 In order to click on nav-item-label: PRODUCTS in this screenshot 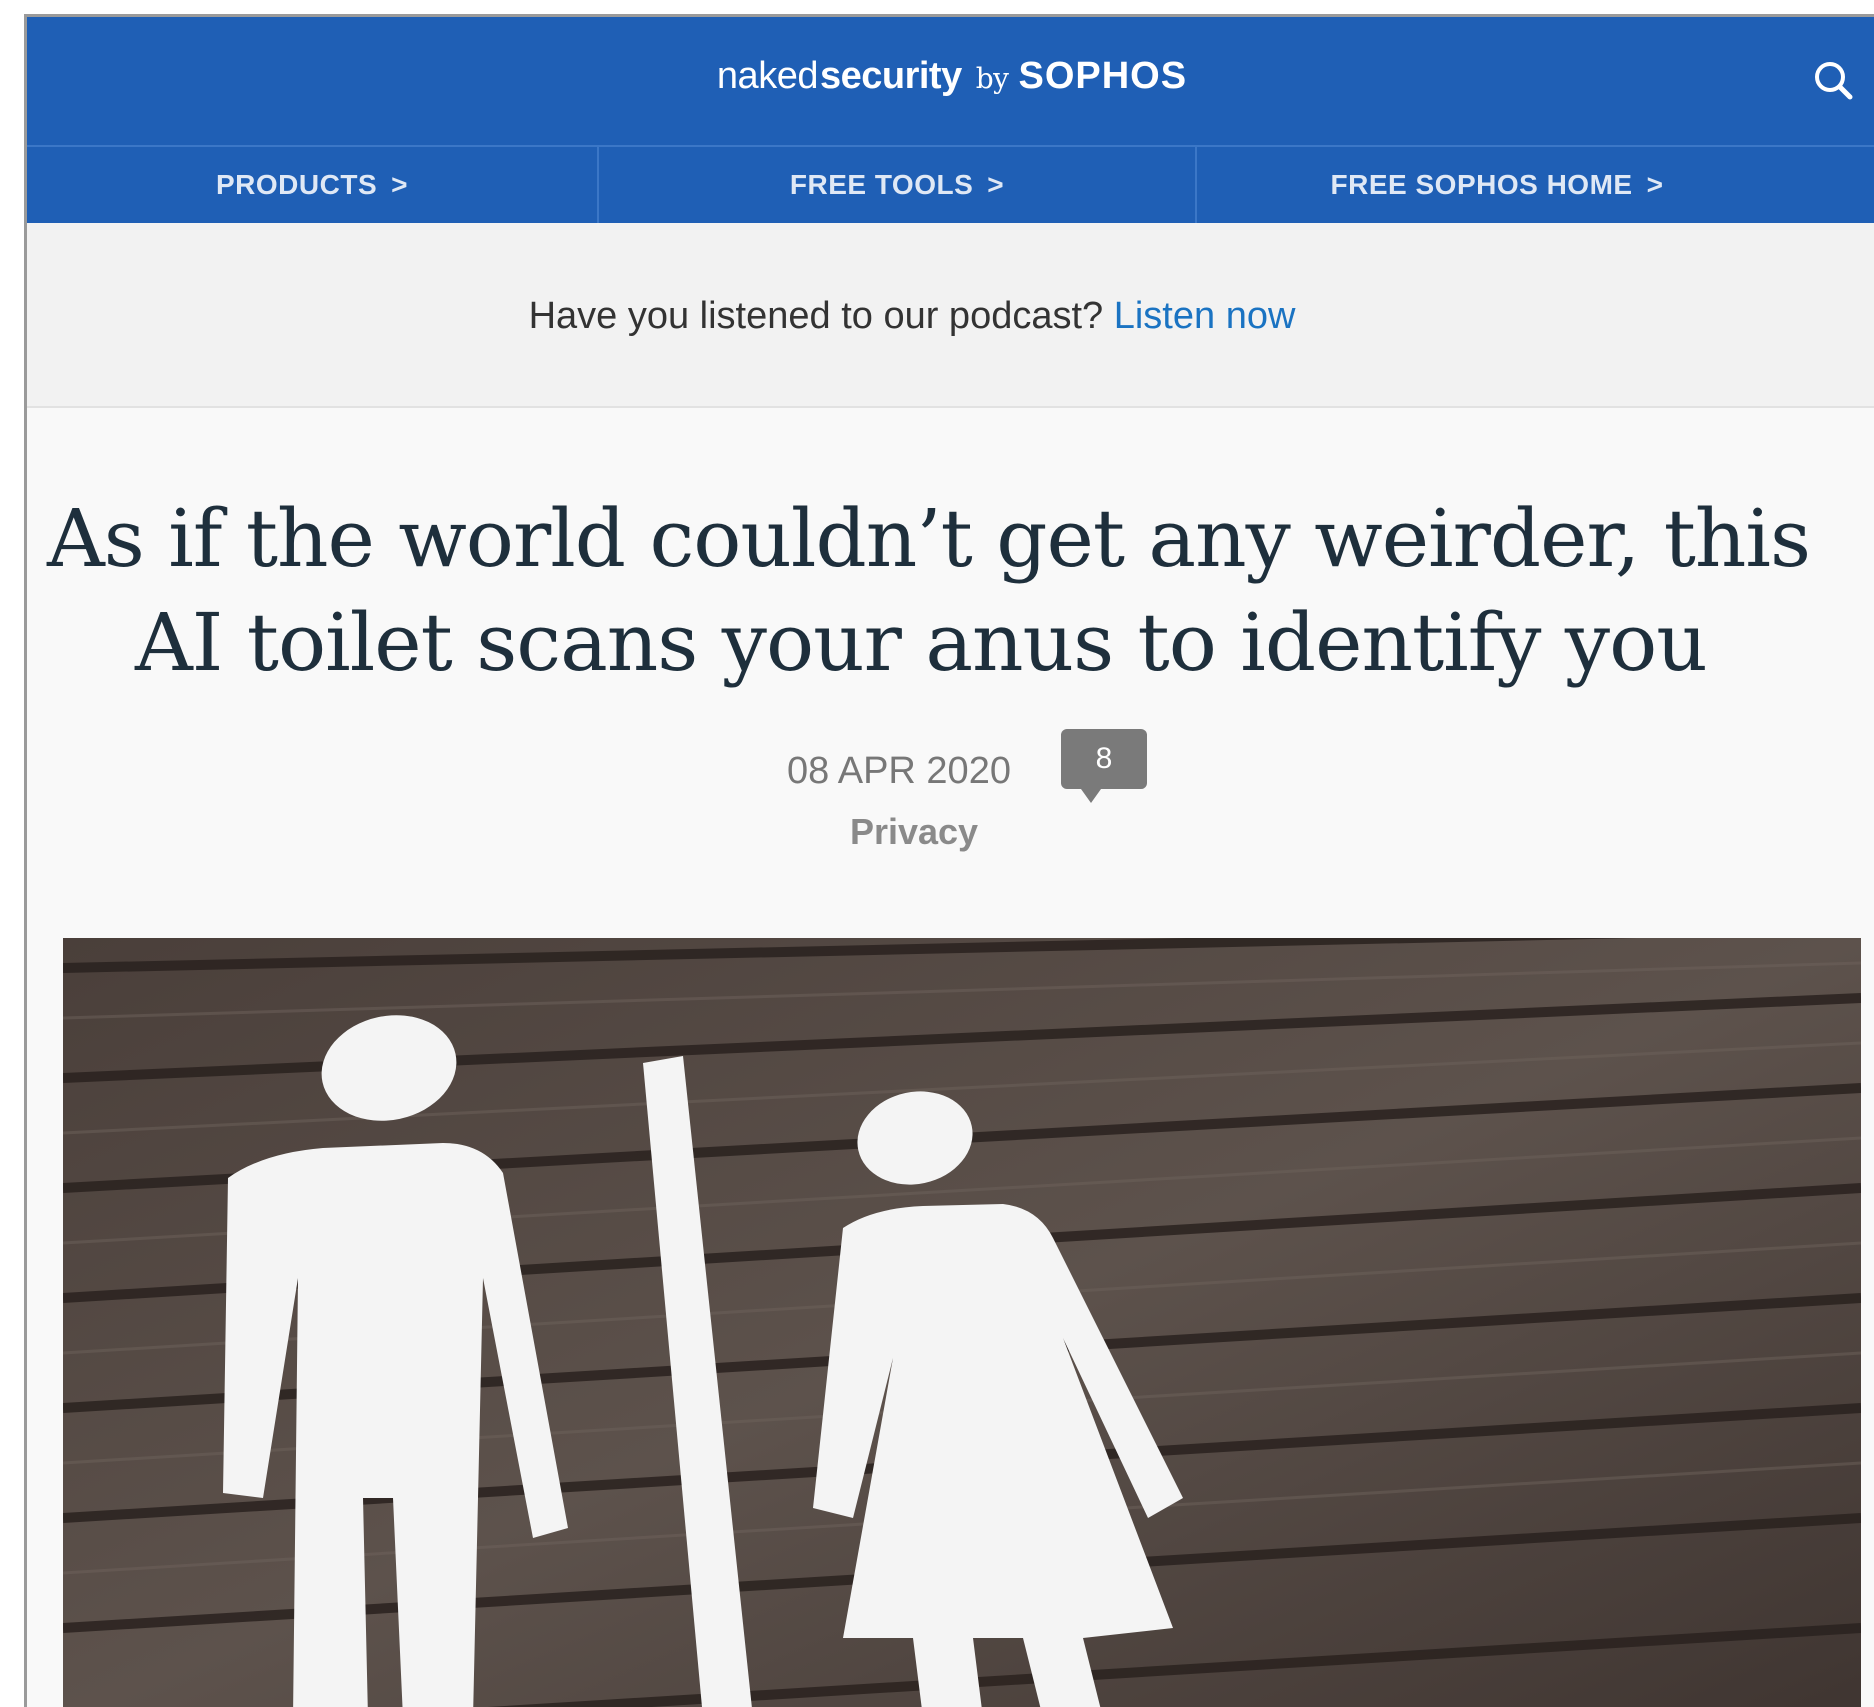, I will do `click(297, 184)`.